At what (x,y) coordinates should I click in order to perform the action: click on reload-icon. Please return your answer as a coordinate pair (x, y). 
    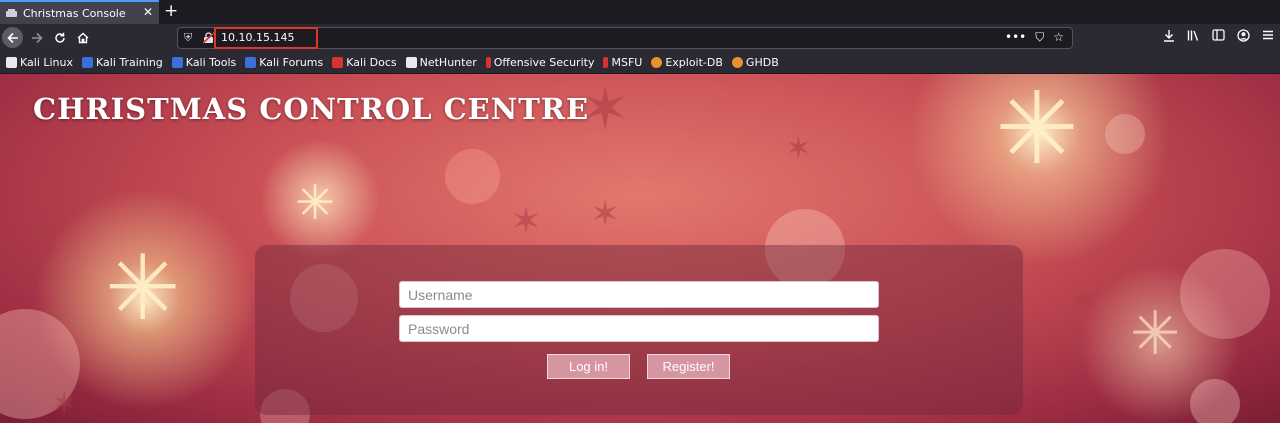
    Looking at the image, I should click on (60, 37).